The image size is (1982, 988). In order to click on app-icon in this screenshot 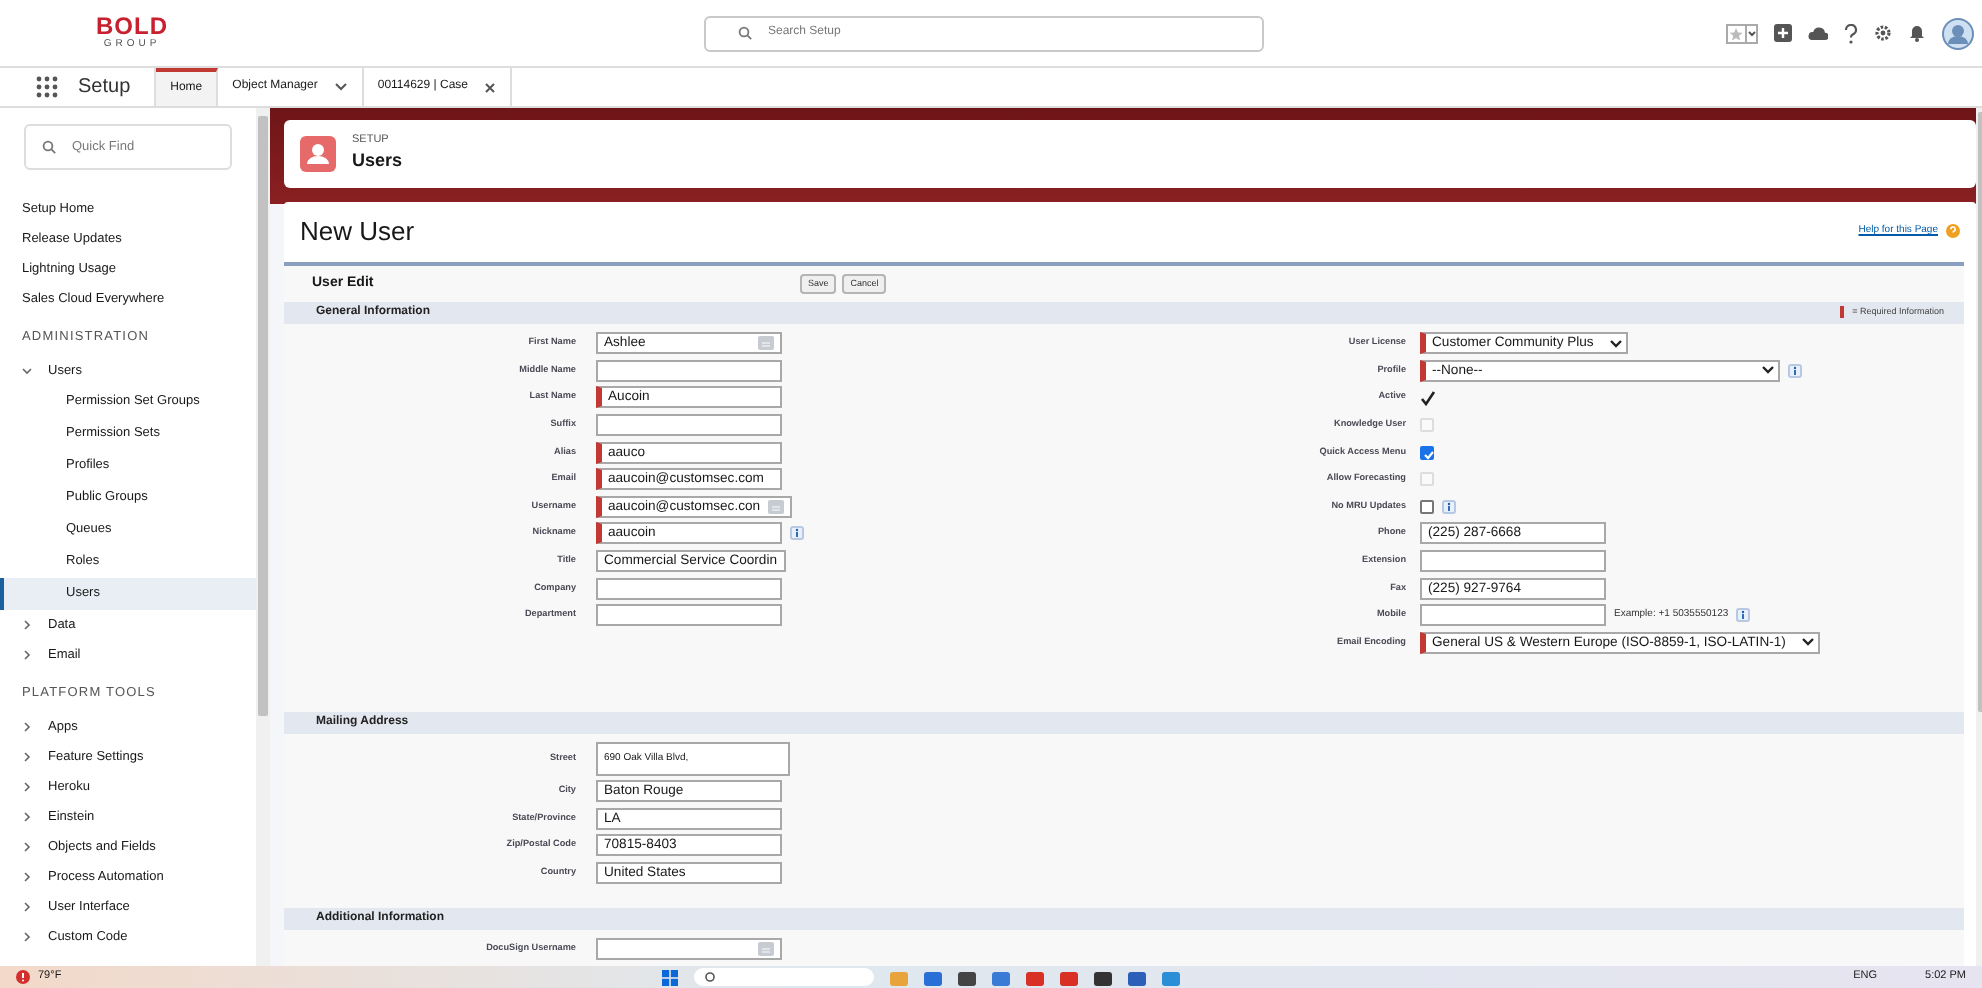, I will do `click(932, 977)`.